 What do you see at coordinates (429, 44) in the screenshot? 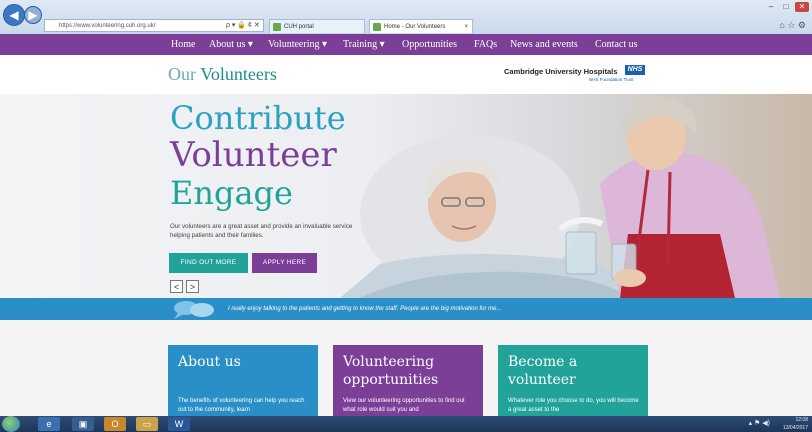
I see `nav-opportunities: Opportunities` at bounding box center [429, 44].